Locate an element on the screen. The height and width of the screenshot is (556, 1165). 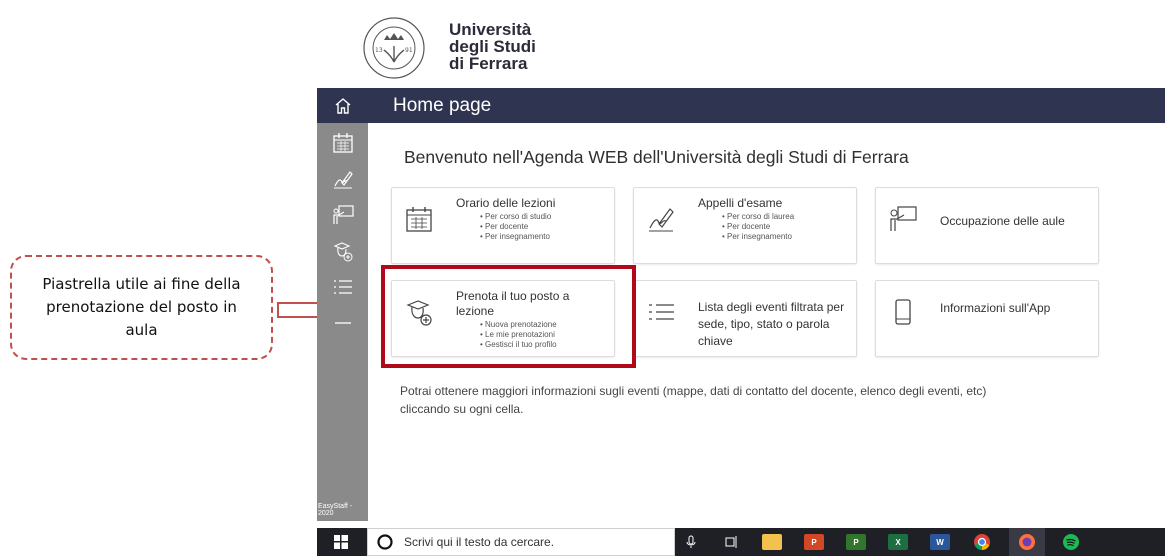
taskbar-project: P is located at coordinates (856, 542).